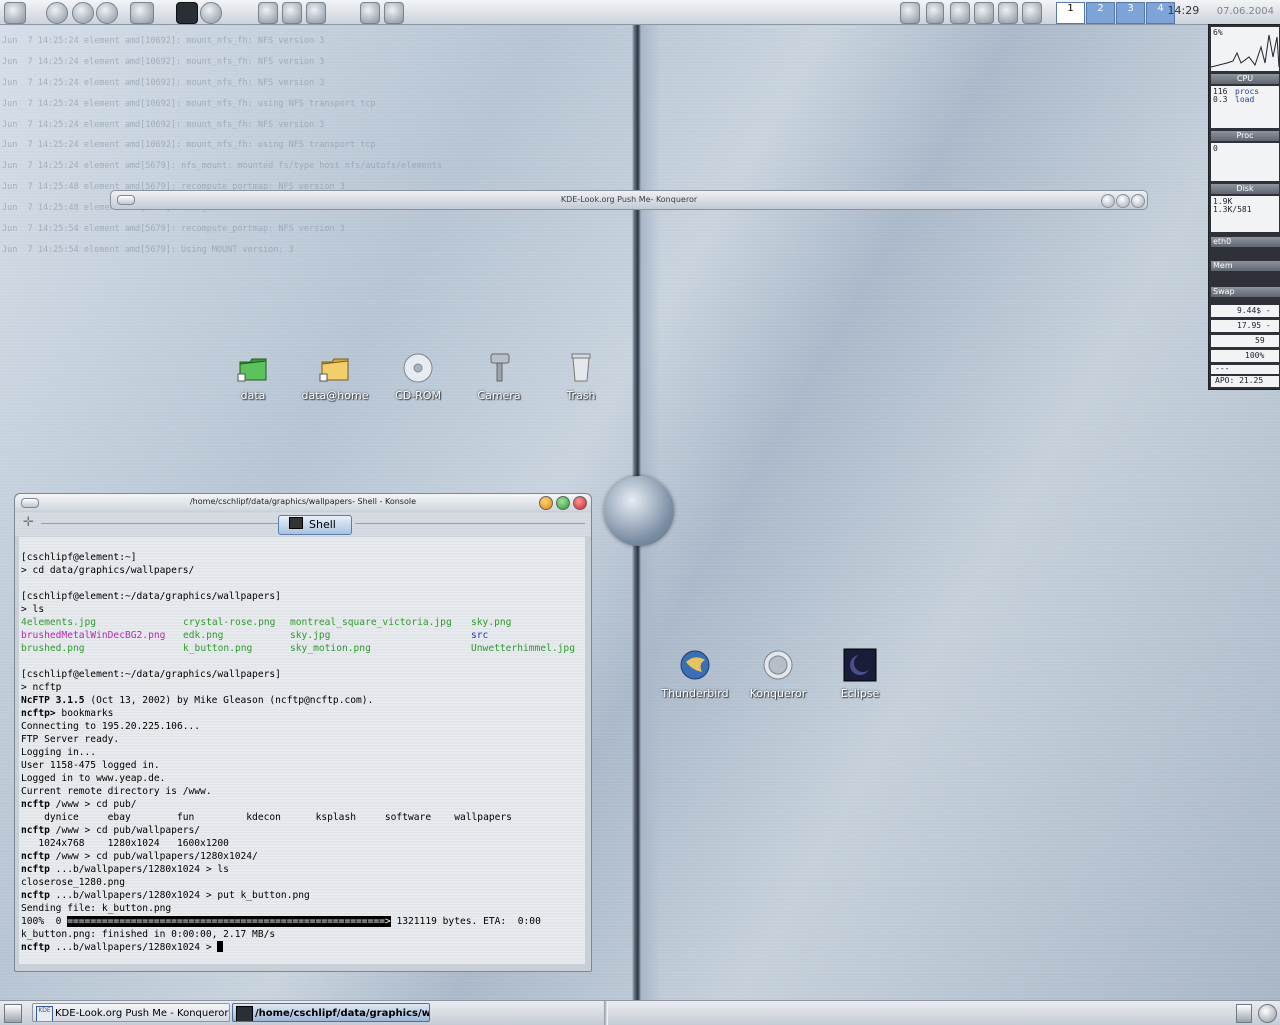  What do you see at coordinates (229, 622) in the screenshot?
I see `ls-entry: crystal-rose.png` at bounding box center [229, 622].